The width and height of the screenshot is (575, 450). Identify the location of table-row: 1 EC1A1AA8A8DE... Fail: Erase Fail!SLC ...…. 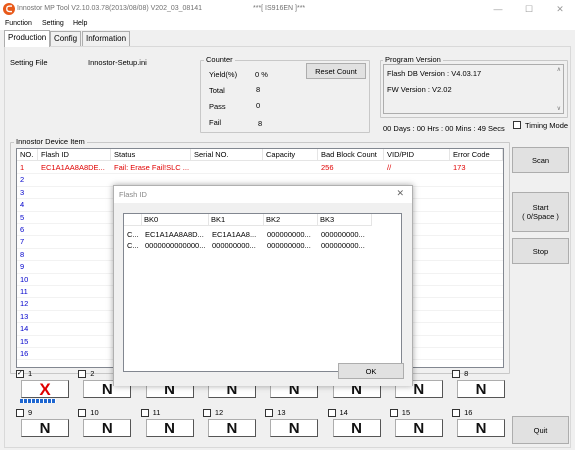
(260, 168).